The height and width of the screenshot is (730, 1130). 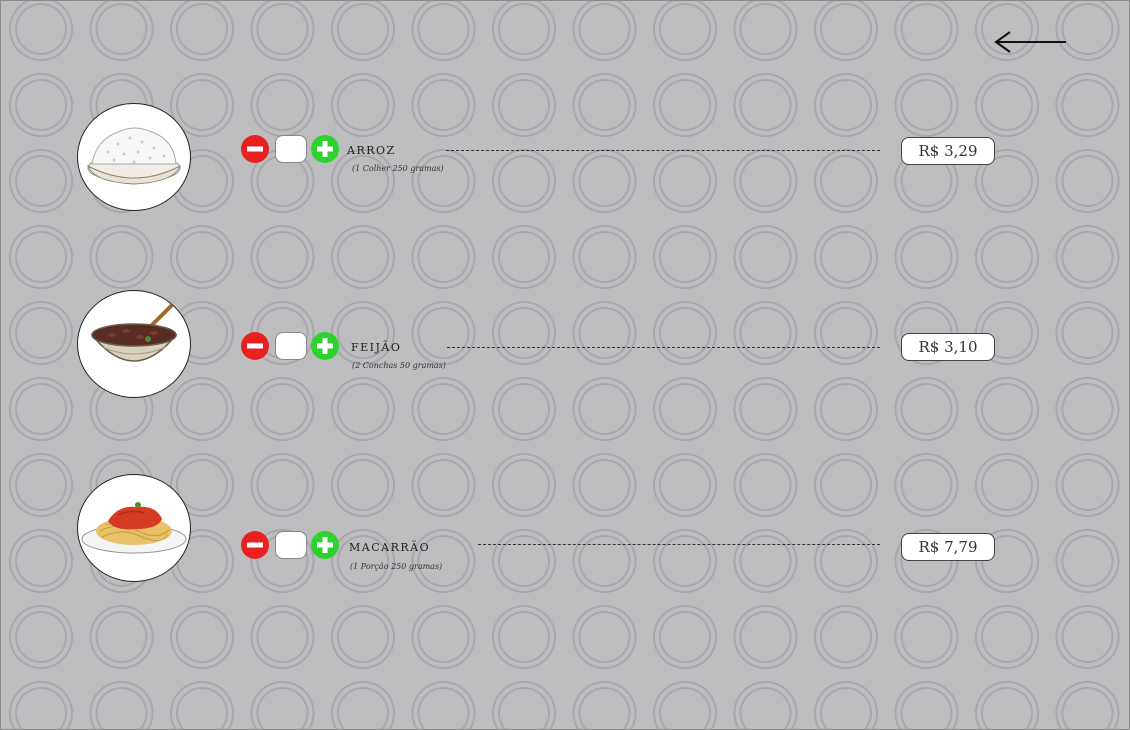 What do you see at coordinates (134, 157) in the screenshot?
I see `rice-bowl-icon` at bounding box center [134, 157].